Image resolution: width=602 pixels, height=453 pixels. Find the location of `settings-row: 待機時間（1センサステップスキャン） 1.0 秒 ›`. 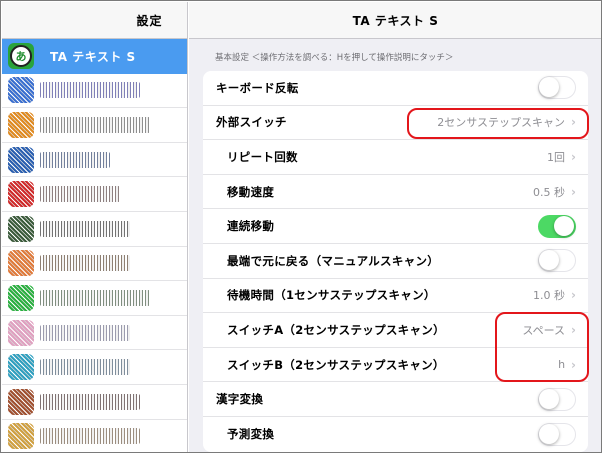

settings-row: 待機時間（1センサステップスキャン） 1.0 秒 › is located at coordinates (395, 296).